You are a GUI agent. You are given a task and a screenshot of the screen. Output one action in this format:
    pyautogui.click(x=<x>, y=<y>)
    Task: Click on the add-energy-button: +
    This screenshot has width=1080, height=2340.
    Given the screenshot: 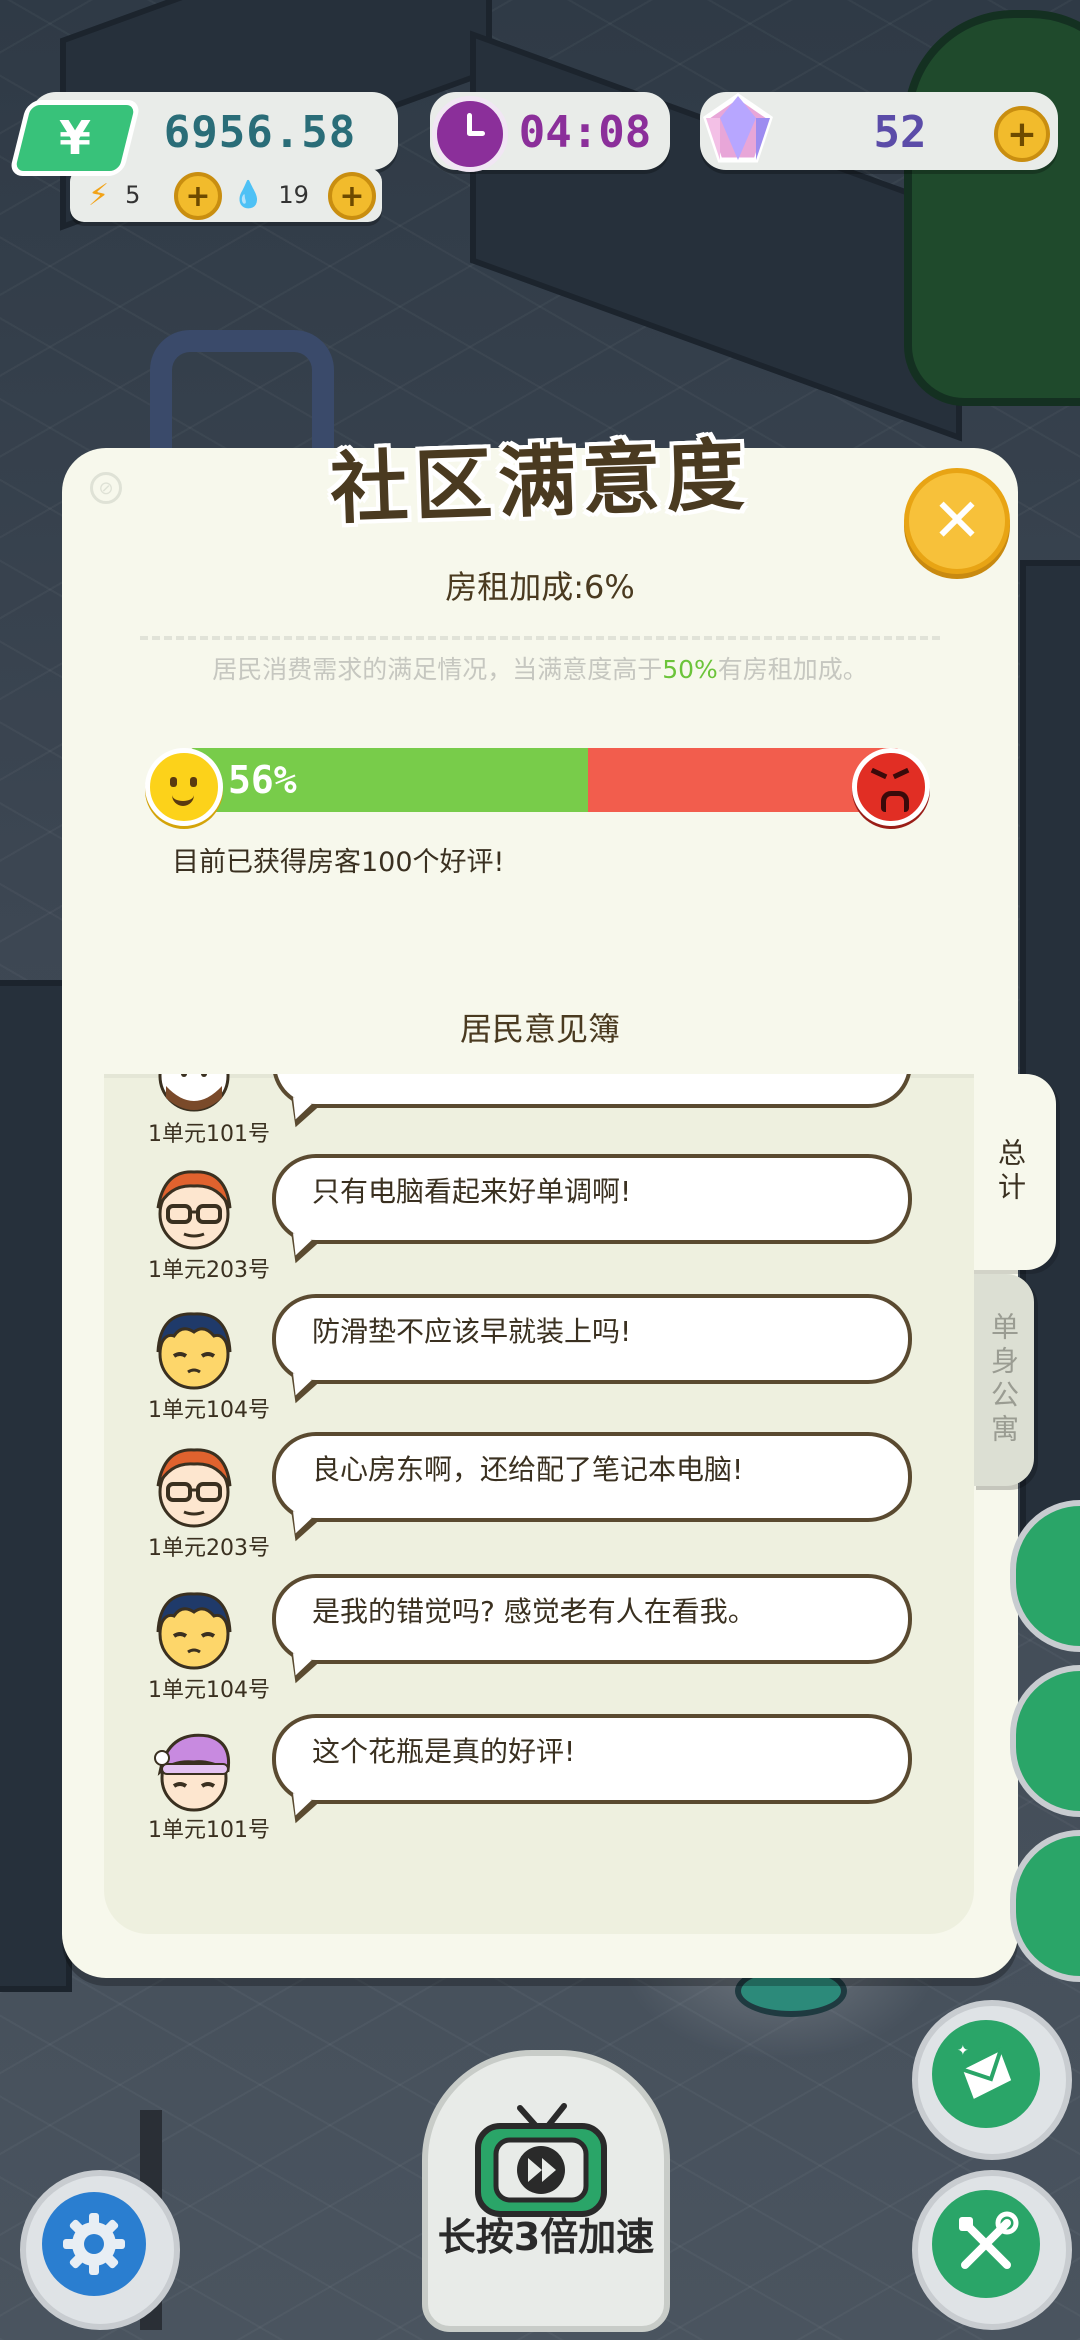 What is the action you would take?
    pyautogui.click(x=198, y=196)
    